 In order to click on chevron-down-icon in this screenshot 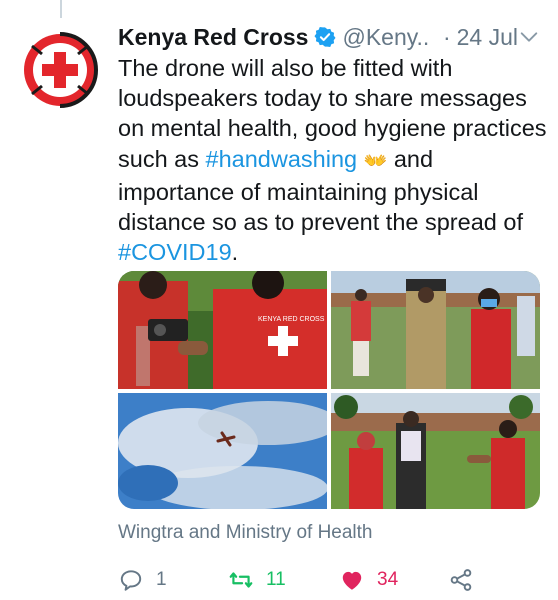, I will do `click(529, 37)`.